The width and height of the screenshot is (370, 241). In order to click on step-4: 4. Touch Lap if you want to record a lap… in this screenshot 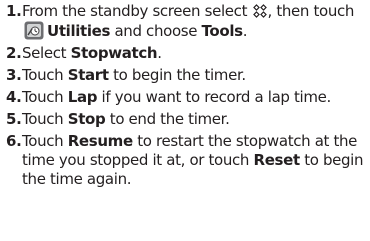, I will do `click(188, 97)`.